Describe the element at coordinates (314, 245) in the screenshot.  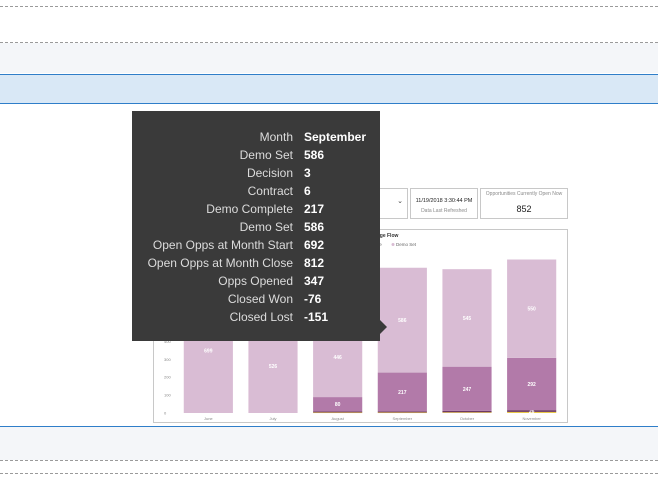
I see `tooltip-value: 692` at that location.